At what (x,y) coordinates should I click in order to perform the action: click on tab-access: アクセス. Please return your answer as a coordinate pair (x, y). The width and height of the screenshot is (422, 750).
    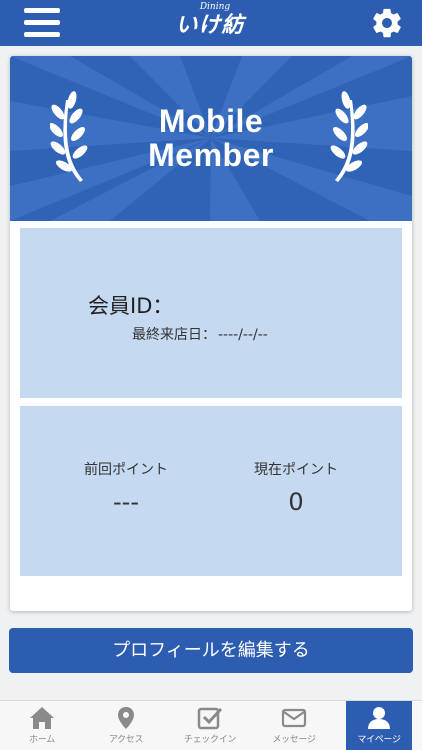
    Looking at the image, I should click on (126, 725).